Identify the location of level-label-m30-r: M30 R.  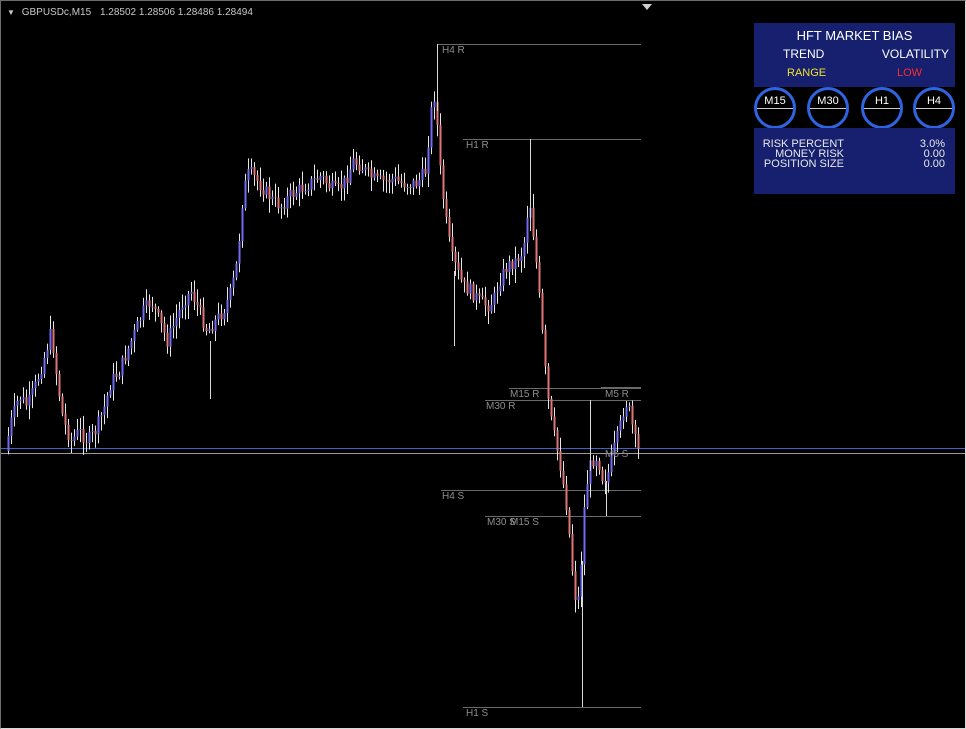
(501, 406).